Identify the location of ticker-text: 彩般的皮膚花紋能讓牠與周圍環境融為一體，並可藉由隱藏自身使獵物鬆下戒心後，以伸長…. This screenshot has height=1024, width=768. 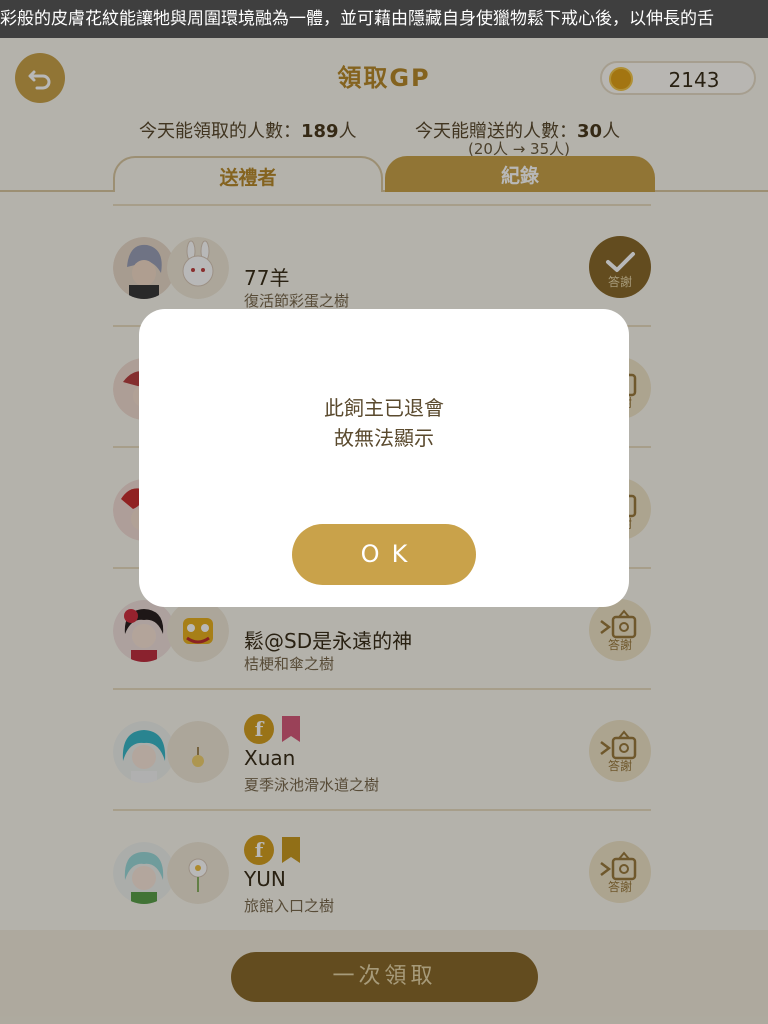
(357, 19).